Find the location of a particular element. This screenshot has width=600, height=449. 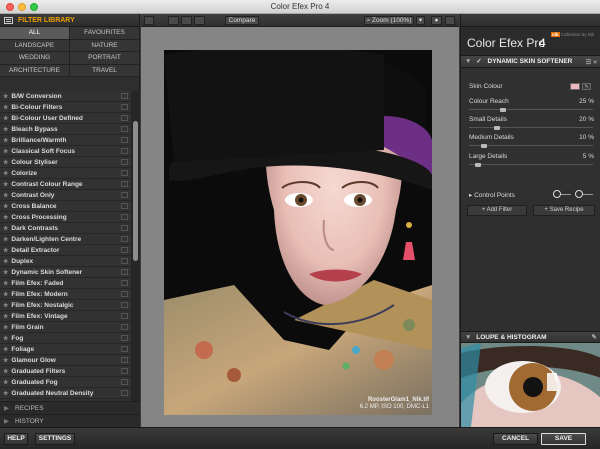

expand-triangle-icon: ▸ is located at coordinates (470, 195).